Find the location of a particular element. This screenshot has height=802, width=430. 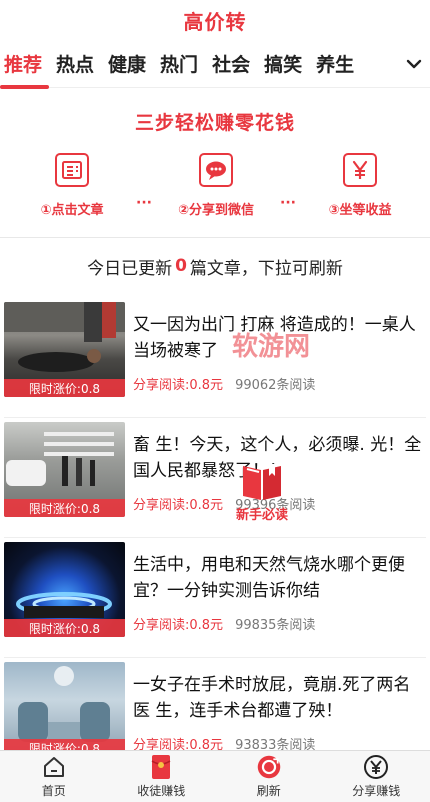

bottom-nav: 首页 收徒赚钱 刷新 分享赚钱 is located at coordinates (215, 776).